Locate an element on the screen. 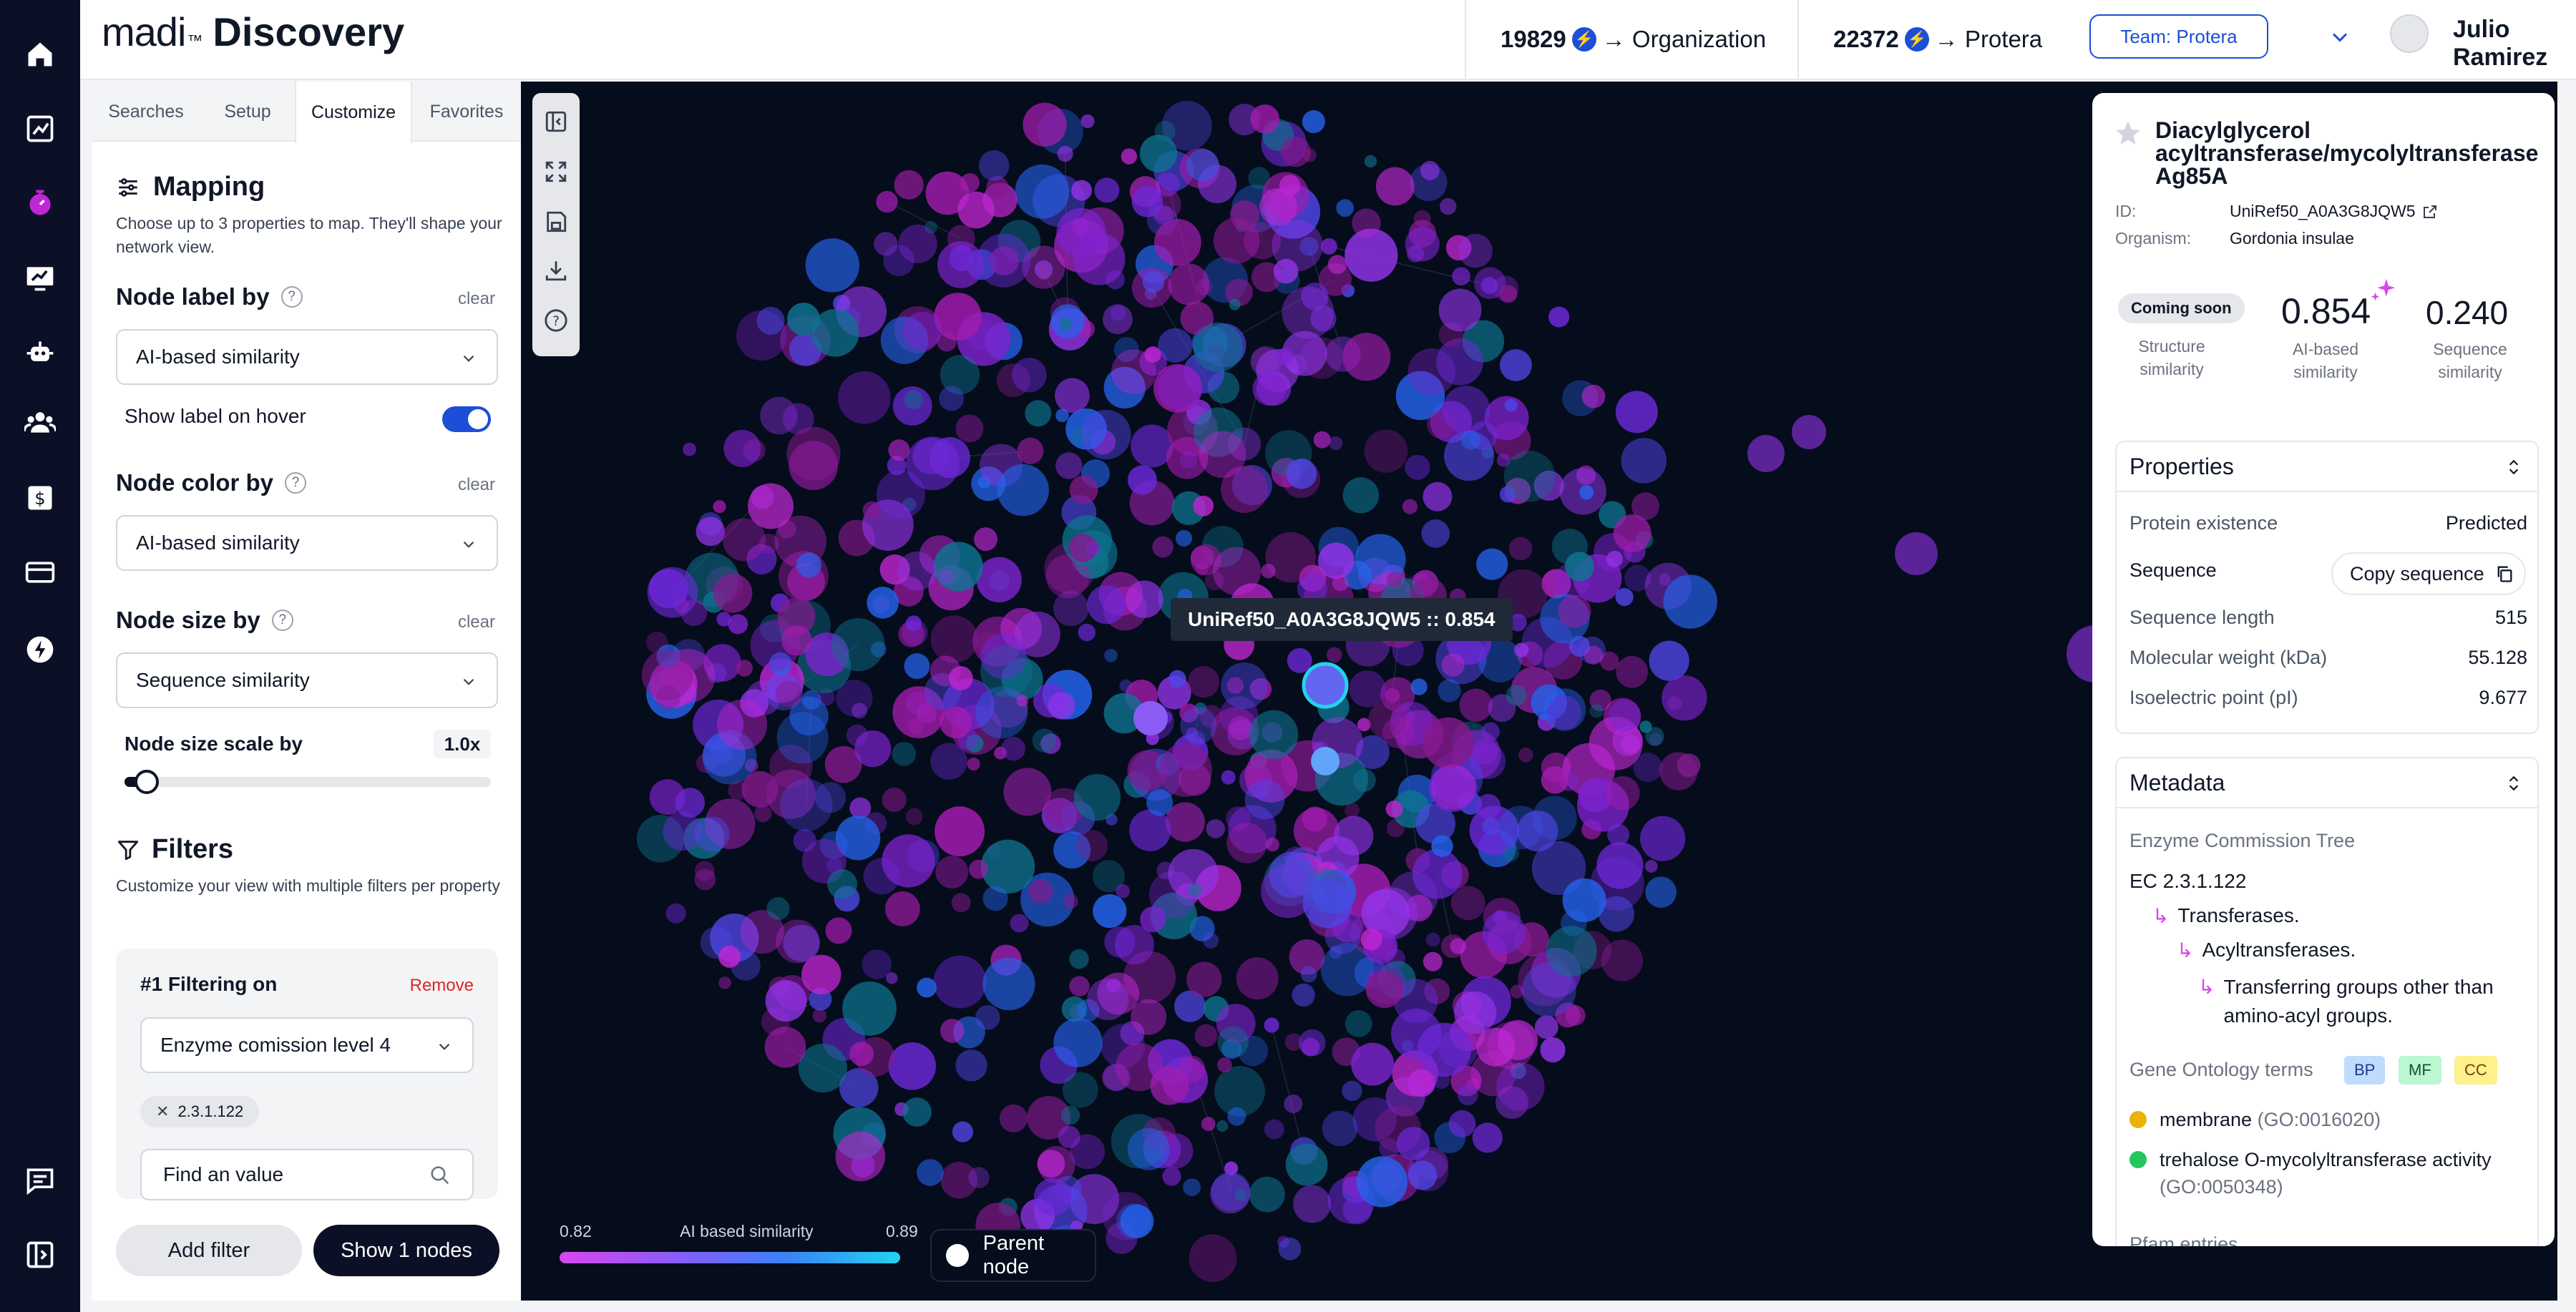  chevron-down-icon is located at coordinates (2340, 37).